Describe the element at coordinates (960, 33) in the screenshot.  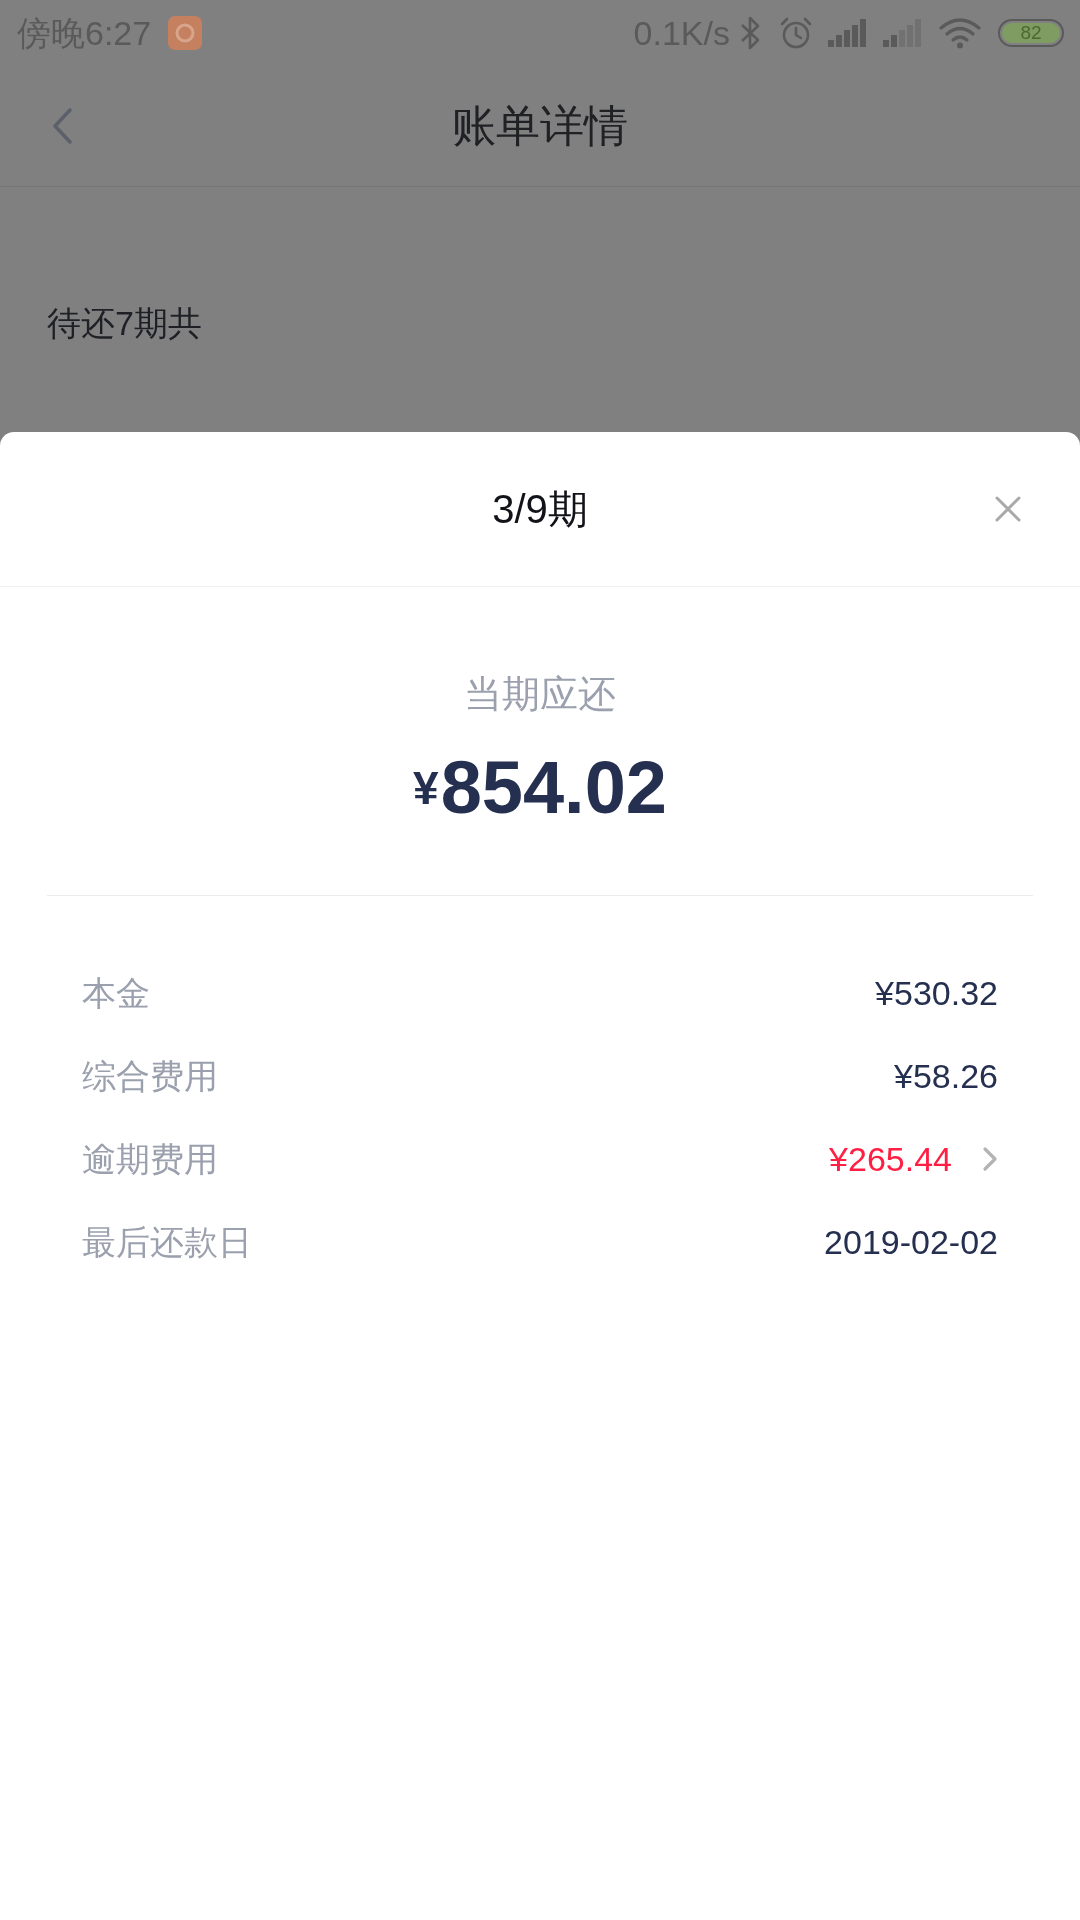
I see `wifi-icon` at that location.